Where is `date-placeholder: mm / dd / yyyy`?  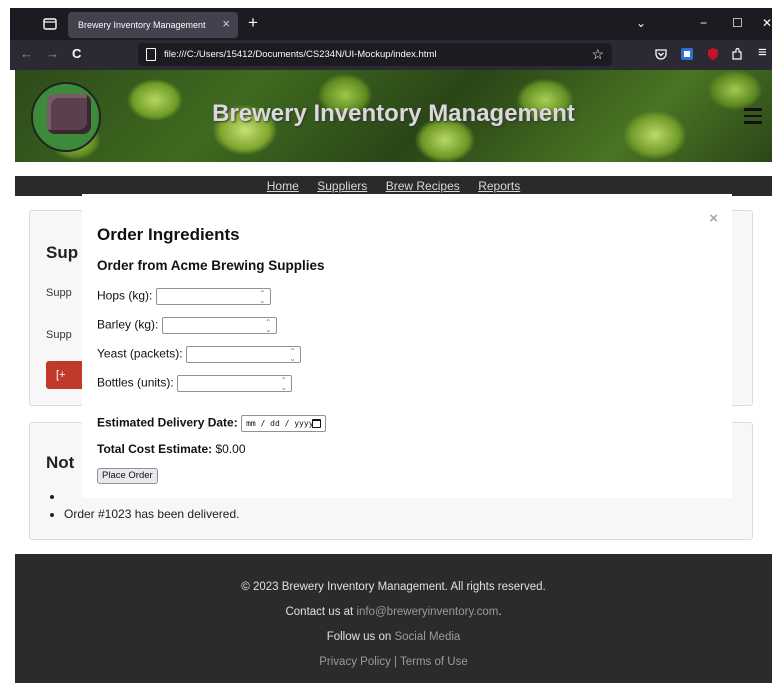 date-placeholder: mm / dd / yyyy is located at coordinates (280, 423).